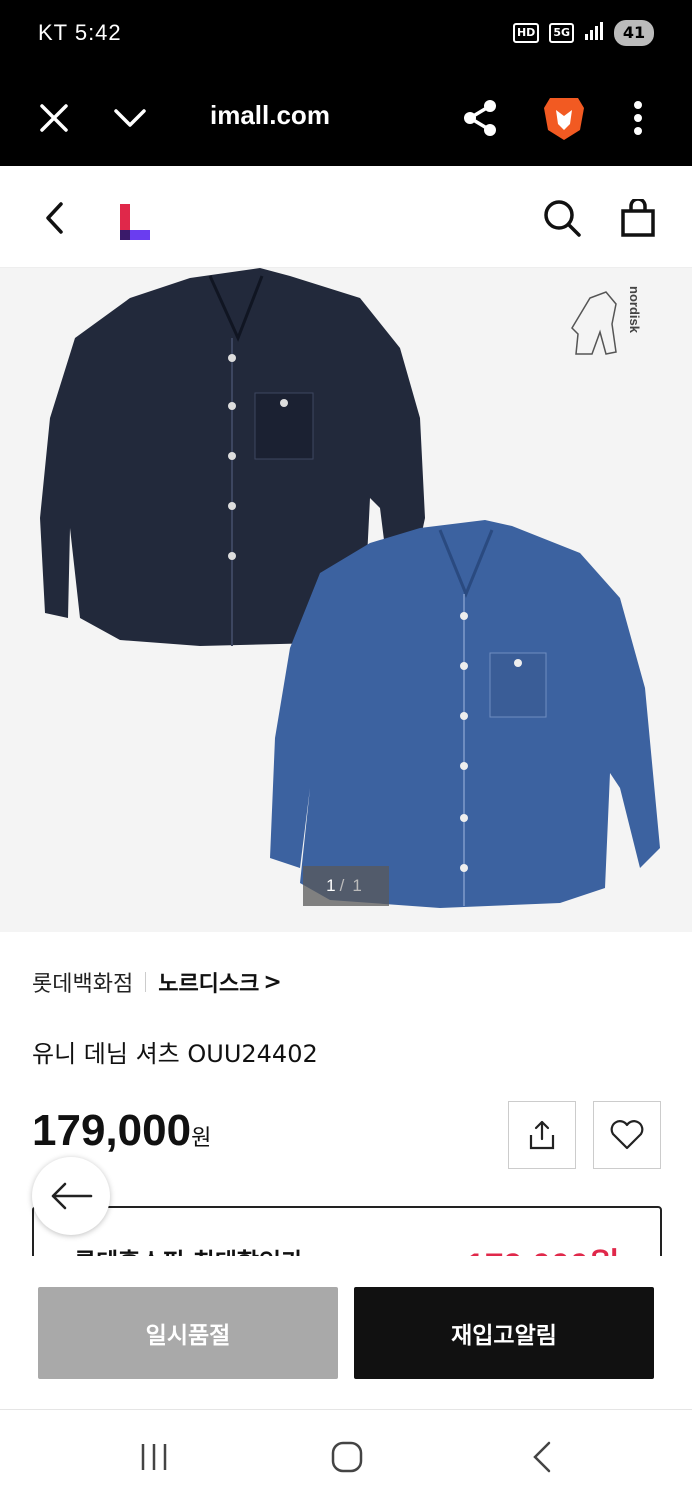 Image resolution: width=692 pixels, height=1500 pixels. What do you see at coordinates (638, 118) in the screenshot?
I see `more-vert-icon` at bounding box center [638, 118].